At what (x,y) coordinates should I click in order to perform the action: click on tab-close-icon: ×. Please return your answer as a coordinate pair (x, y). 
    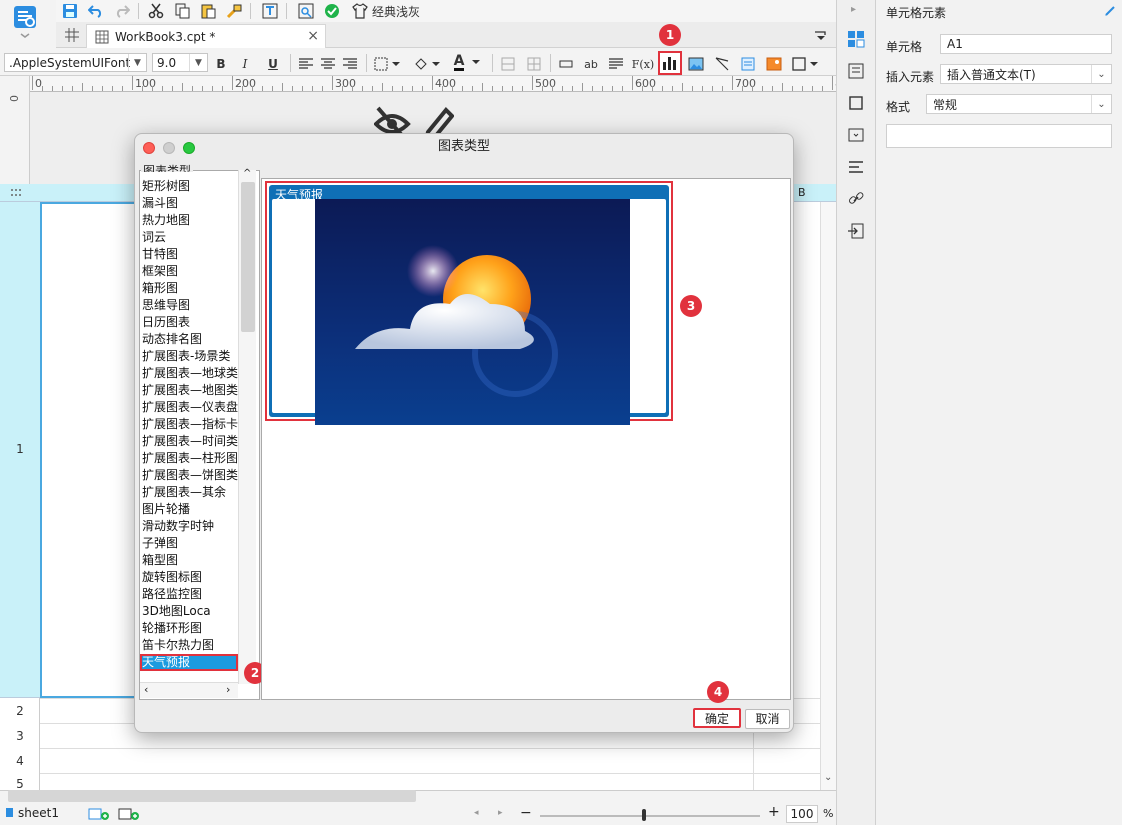
    Looking at the image, I should click on (313, 36).